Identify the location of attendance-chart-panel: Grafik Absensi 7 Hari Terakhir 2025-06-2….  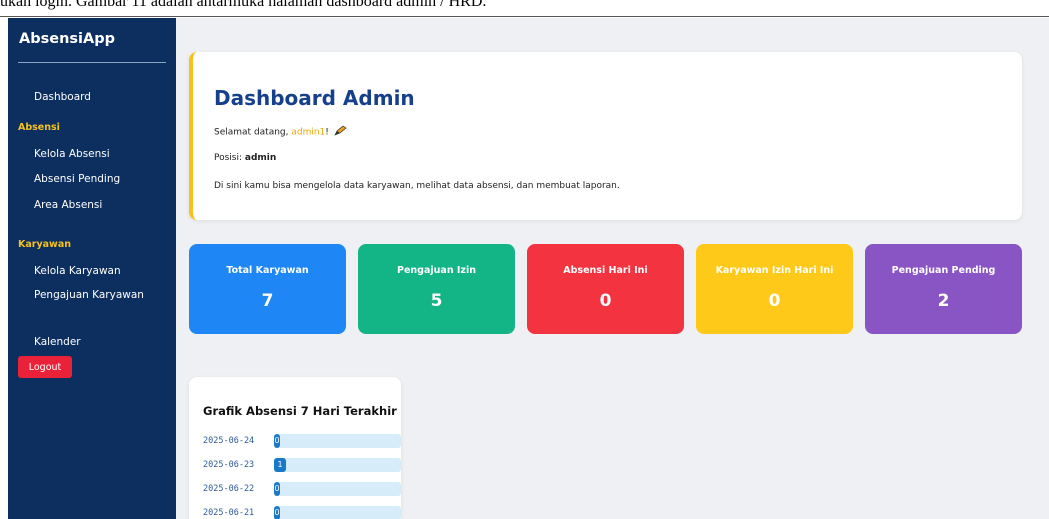
(295, 448).